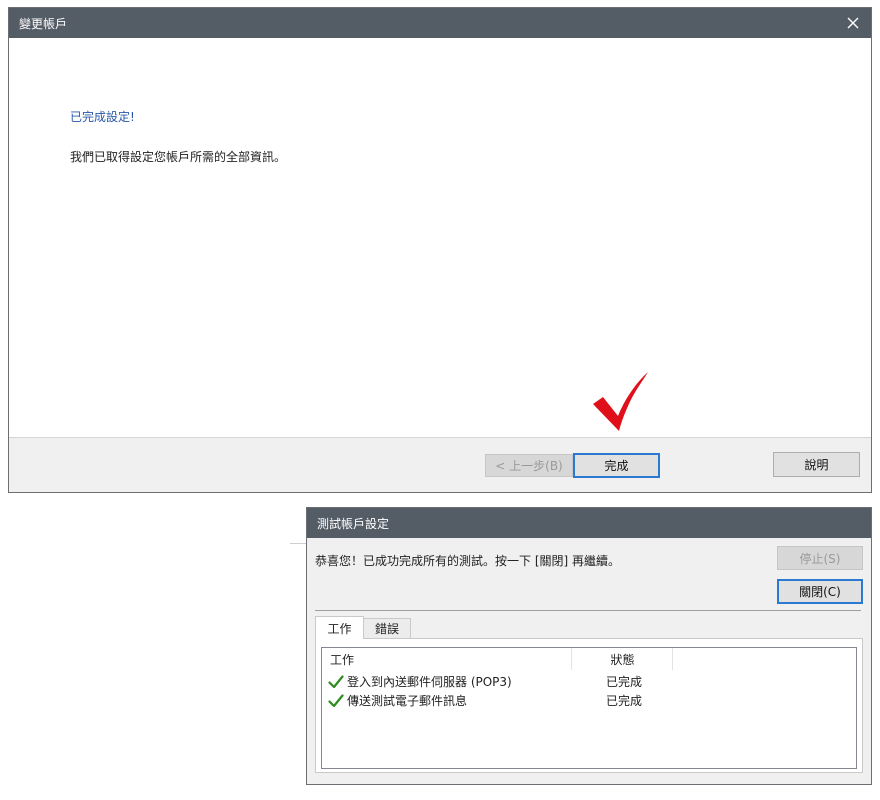 This screenshot has height=800, width=880. I want to click on finish-button: 完成, so click(616, 465).